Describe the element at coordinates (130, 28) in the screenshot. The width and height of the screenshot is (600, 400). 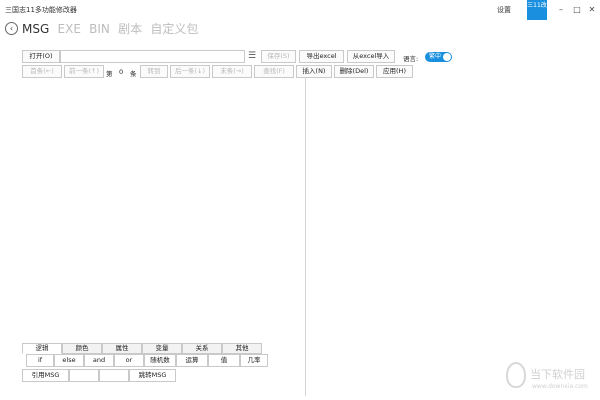
I see `tab-scenario: 剧本` at that location.